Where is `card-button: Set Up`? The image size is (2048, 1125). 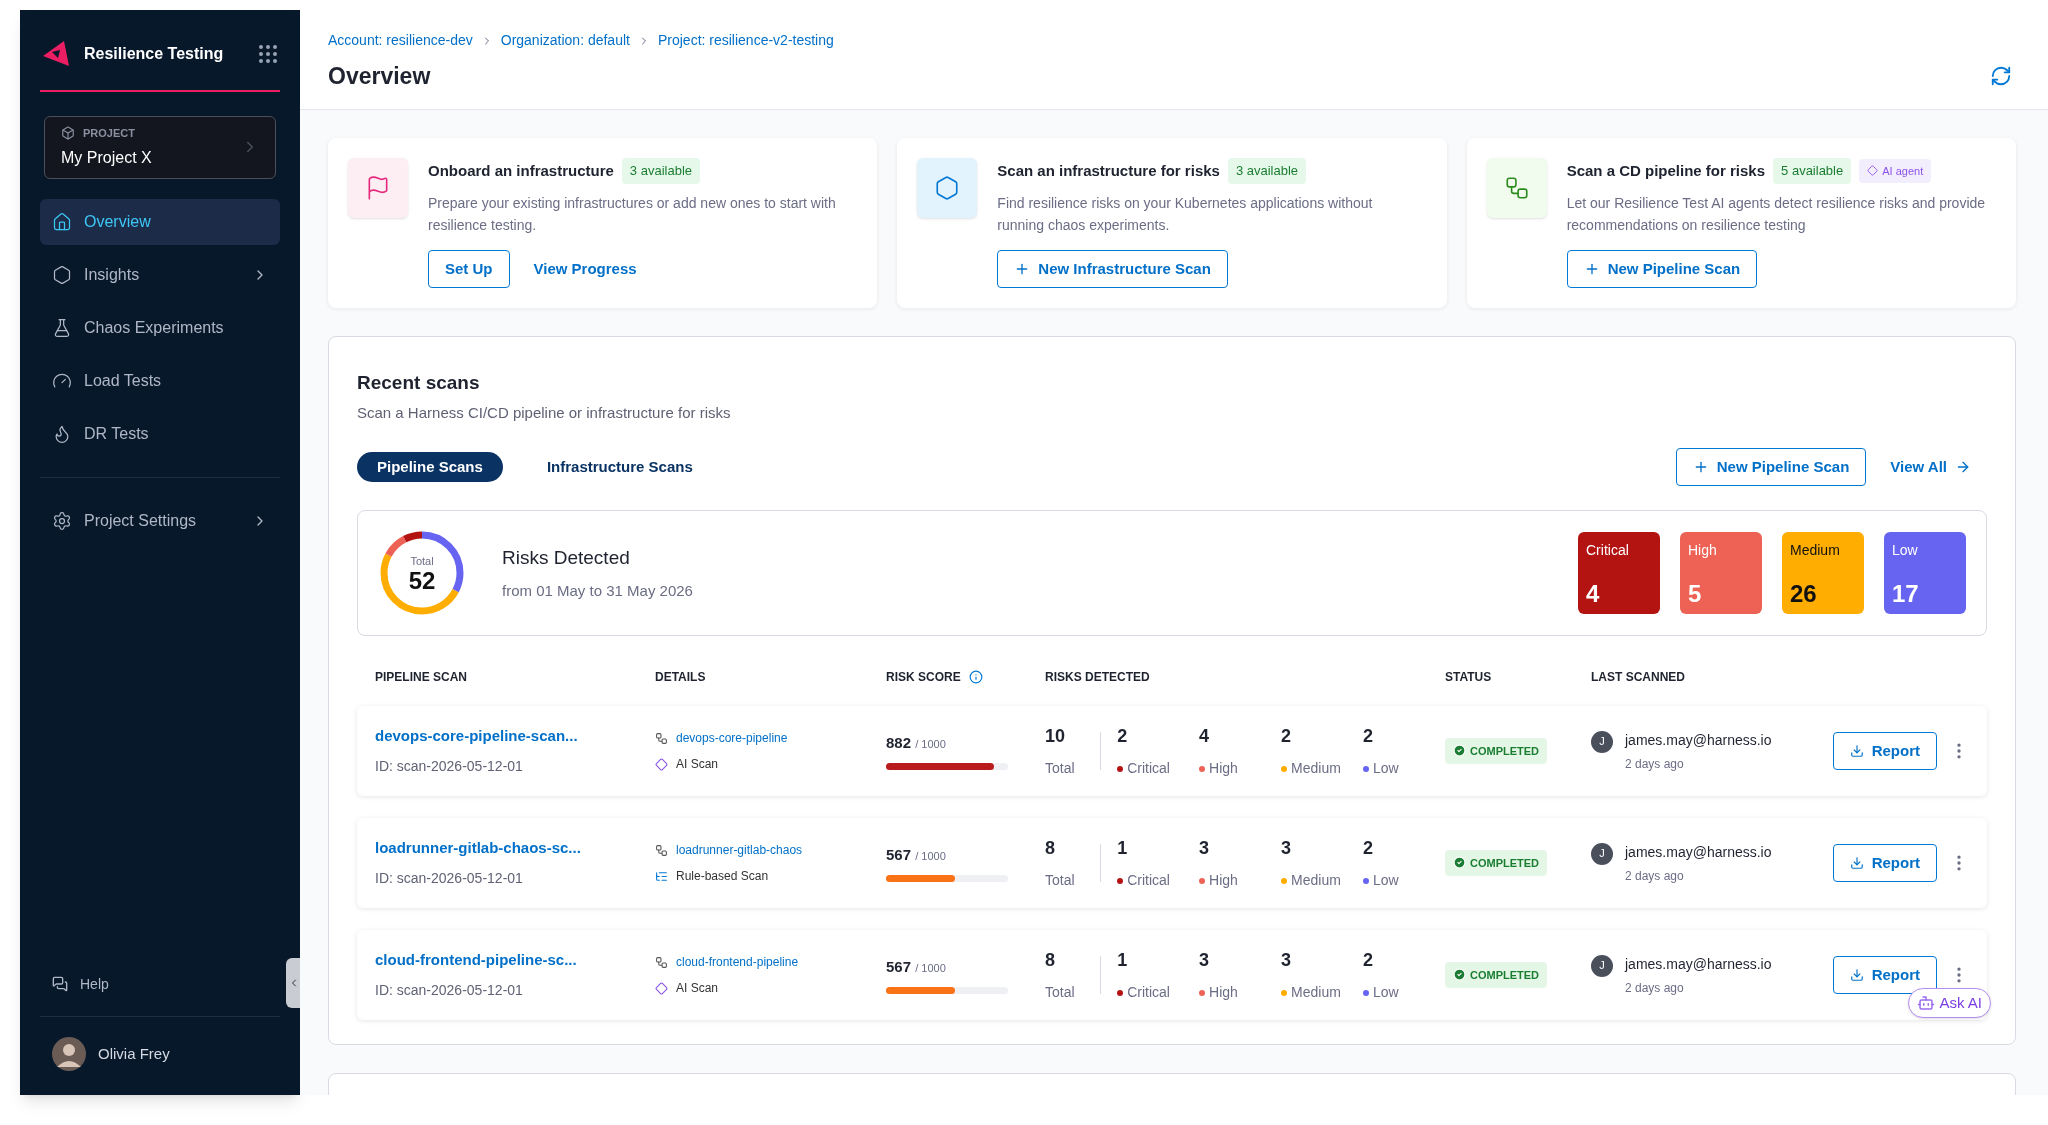
card-button: Set Up is located at coordinates (469, 269).